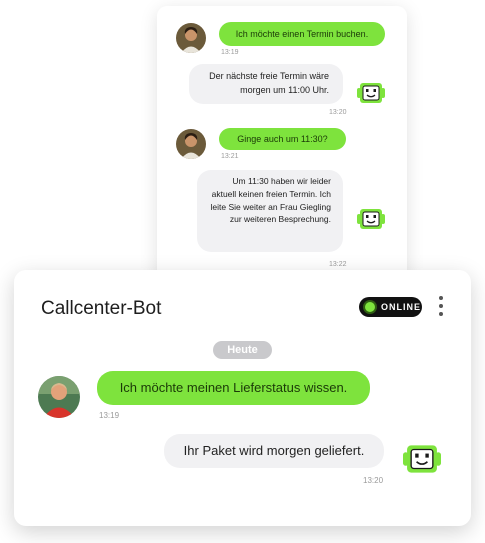 Image resolution: width=485 pixels, height=543 pixels. I want to click on message-timestamp: 13:21, so click(230, 156).